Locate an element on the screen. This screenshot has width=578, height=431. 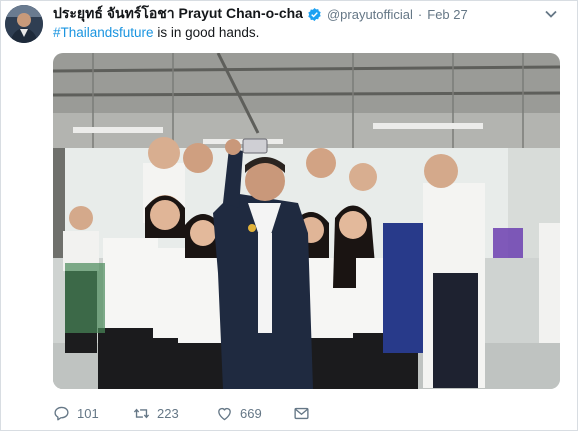
direct-message-button is located at coordinates (301, 413).